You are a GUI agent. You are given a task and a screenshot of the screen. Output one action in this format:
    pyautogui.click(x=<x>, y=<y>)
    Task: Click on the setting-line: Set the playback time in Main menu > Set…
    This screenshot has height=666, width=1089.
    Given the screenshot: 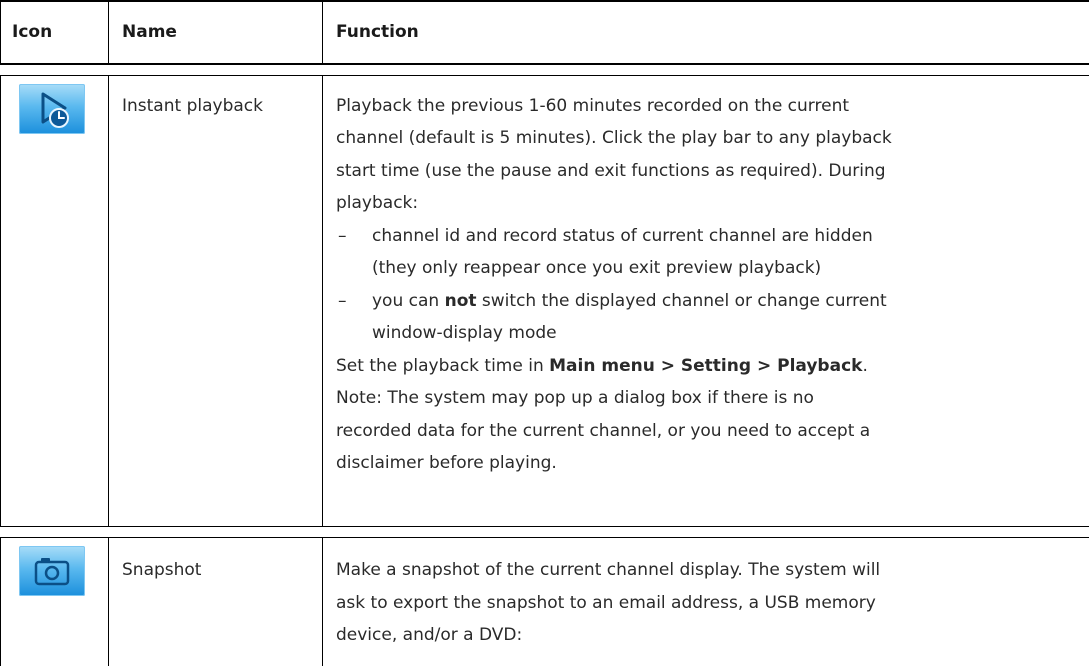 What is the action you would take?
    pyautogui.click(x=602, y=366)
    